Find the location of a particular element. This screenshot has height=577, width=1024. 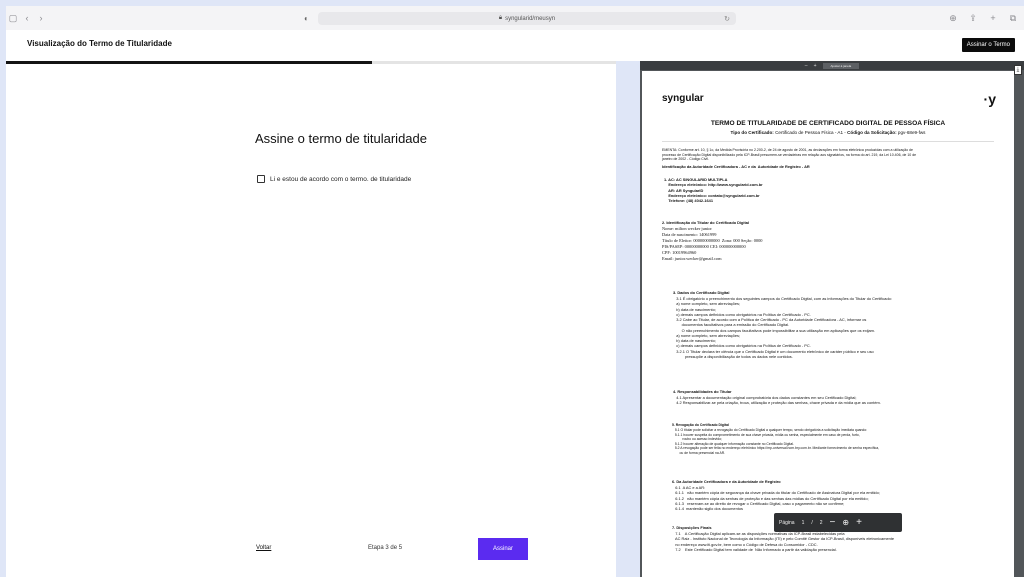

zoom-out-button: – is located at coordinates (806, 66).